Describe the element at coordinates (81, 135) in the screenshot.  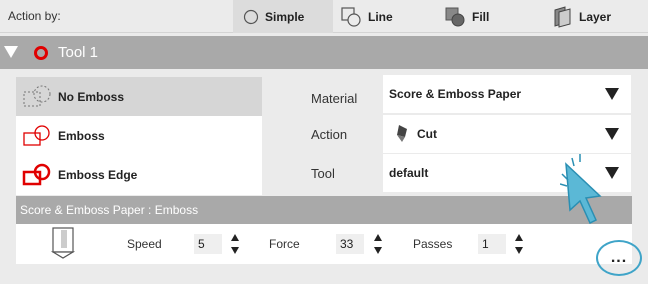
I see `emboss-option-label: Emboss` at that location.